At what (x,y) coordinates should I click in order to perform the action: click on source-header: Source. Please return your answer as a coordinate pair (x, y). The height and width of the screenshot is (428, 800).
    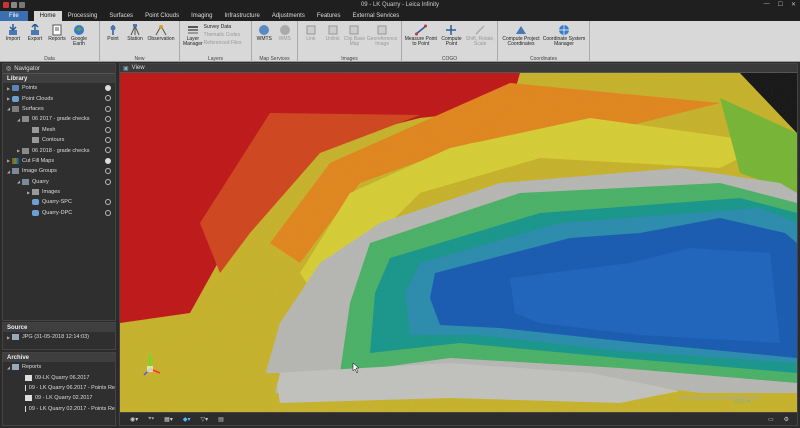
    Looking at the image, I should click on (59, 327).